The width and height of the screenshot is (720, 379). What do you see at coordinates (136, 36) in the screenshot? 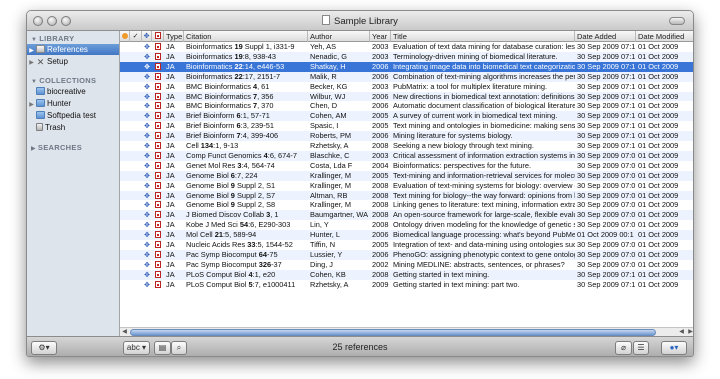
I see `column-header-flag: ✓` at bounding box center [136, 36].